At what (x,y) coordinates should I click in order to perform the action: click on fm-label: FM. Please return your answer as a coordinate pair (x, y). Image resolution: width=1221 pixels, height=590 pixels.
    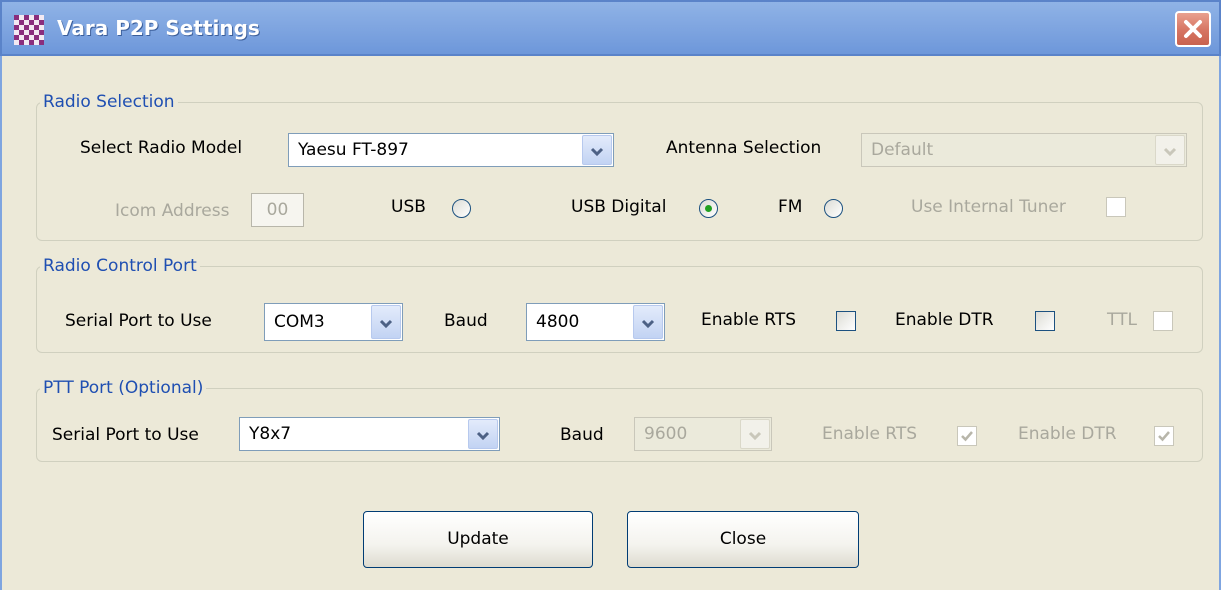
    Looking at the image, I should click on (790, 207).